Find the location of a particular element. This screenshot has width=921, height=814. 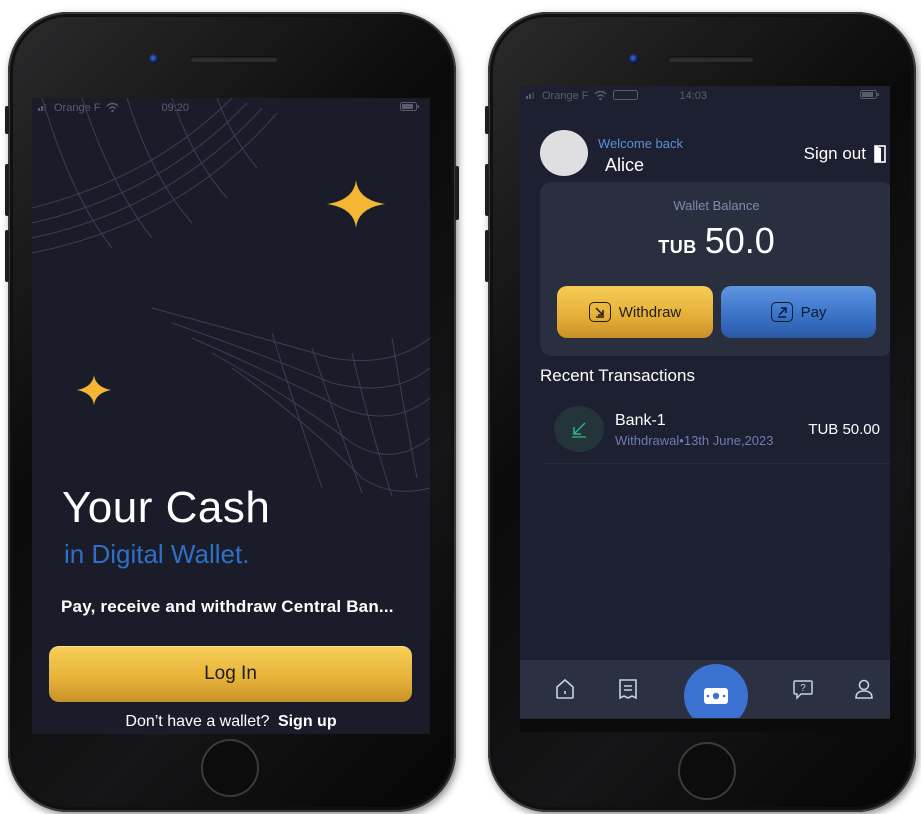

withdraw-label: Withdraw is located at coordinates (650, 312).